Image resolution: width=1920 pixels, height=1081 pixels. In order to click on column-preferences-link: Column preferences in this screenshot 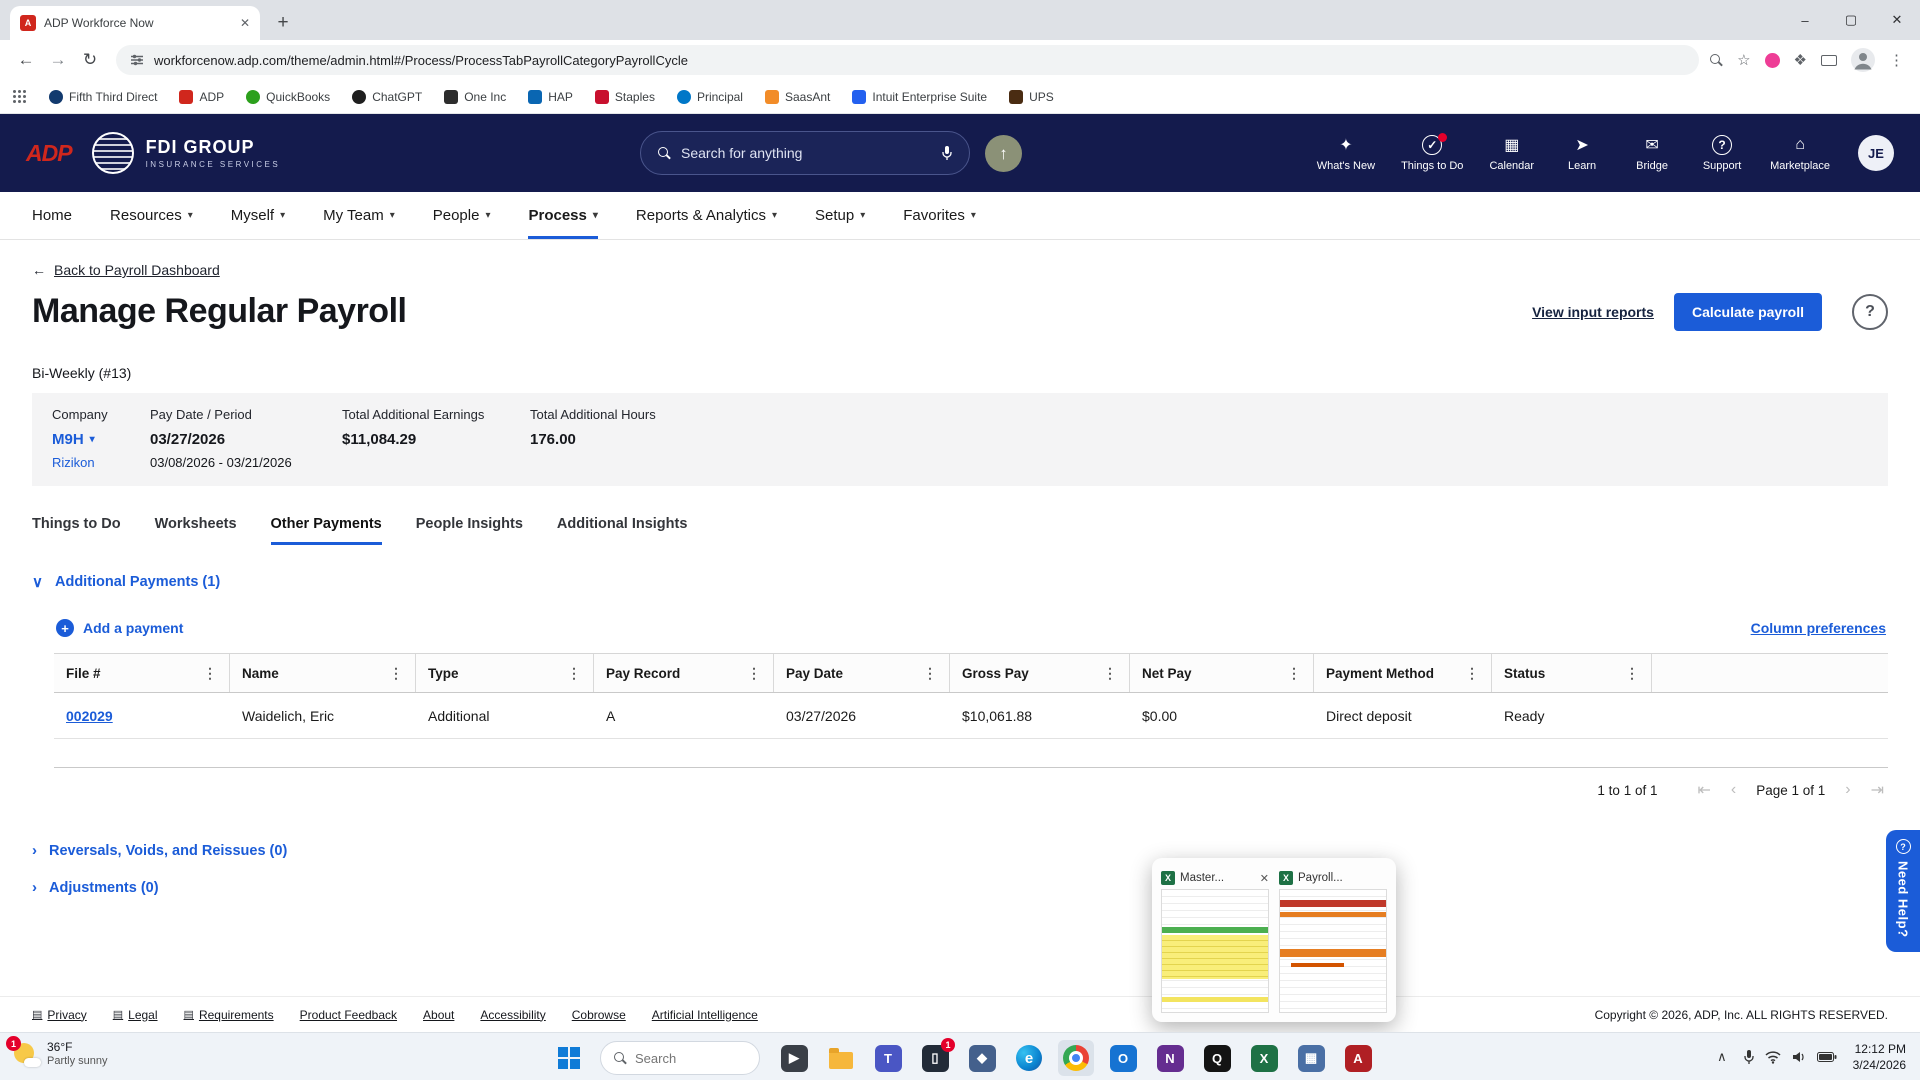, I will do `click(1818, 628)`.